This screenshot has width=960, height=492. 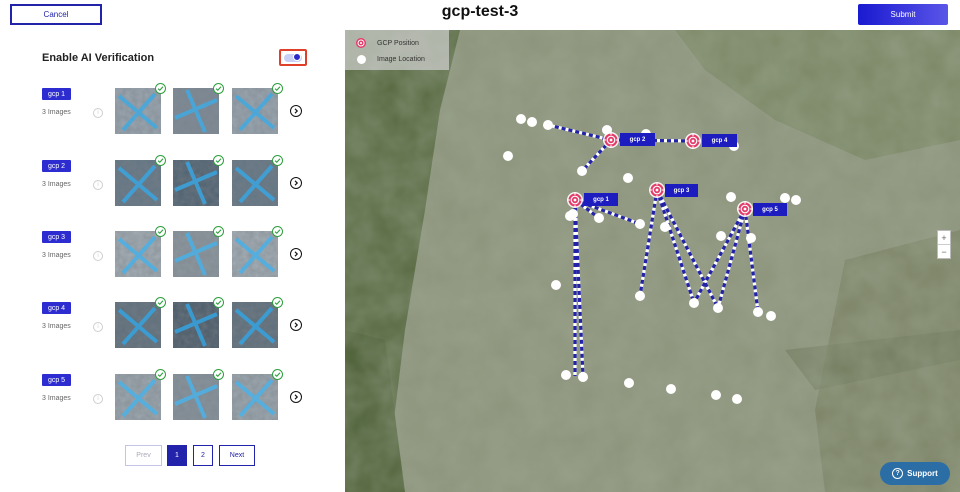 I want to click on gcp-badge: gcp 5, so click(x=56, y=380).